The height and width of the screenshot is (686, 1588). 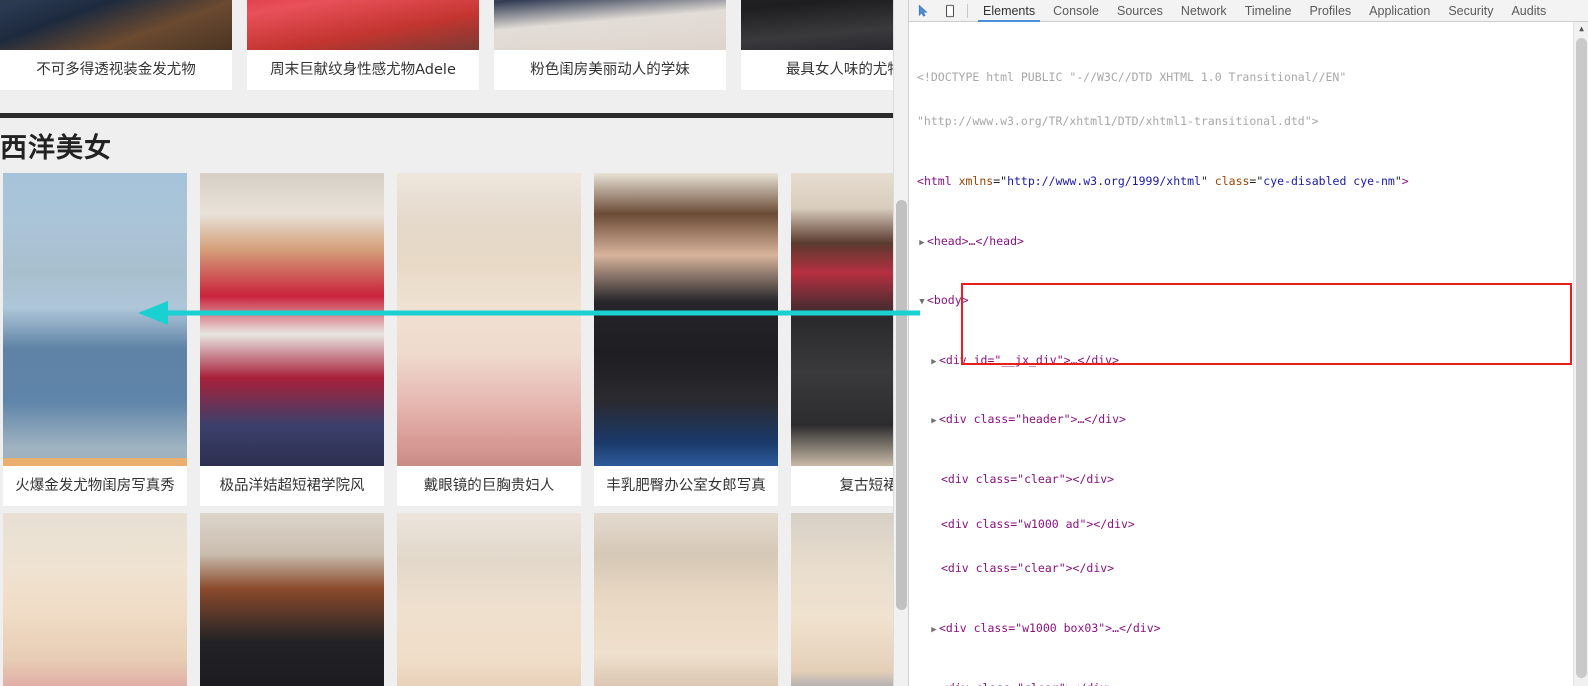 I want to click on collapse-triangle-icon, so click(x=922, y=302).